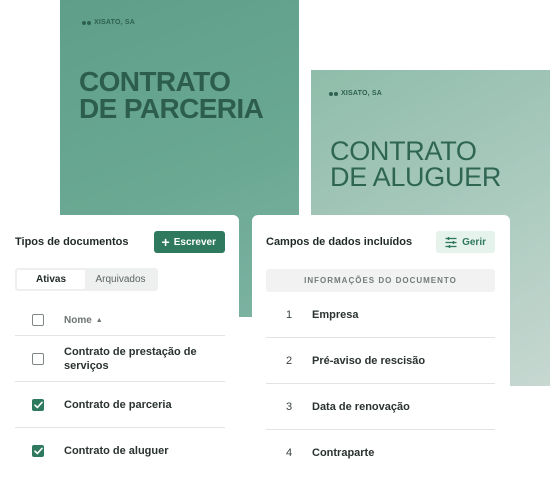 This screenshot has width=550, height=485. I want to click on item-label: Contrato de aluguer, so click(116, 451).